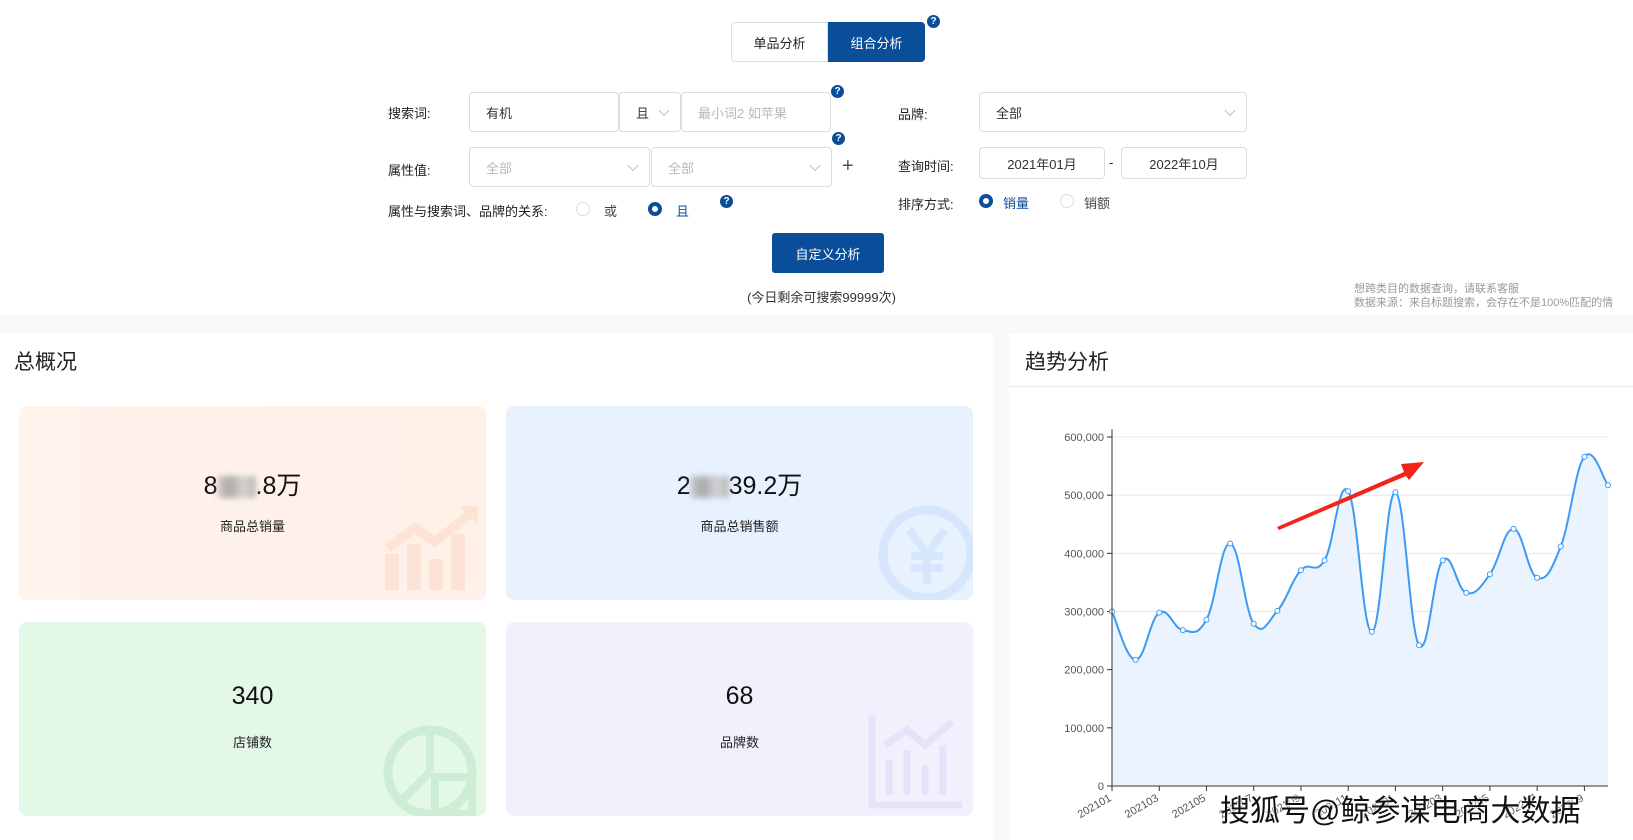  Describe the element at coordinates (1189, 806) in the screenshot. I see `x-tick-label: 202105` at that location.